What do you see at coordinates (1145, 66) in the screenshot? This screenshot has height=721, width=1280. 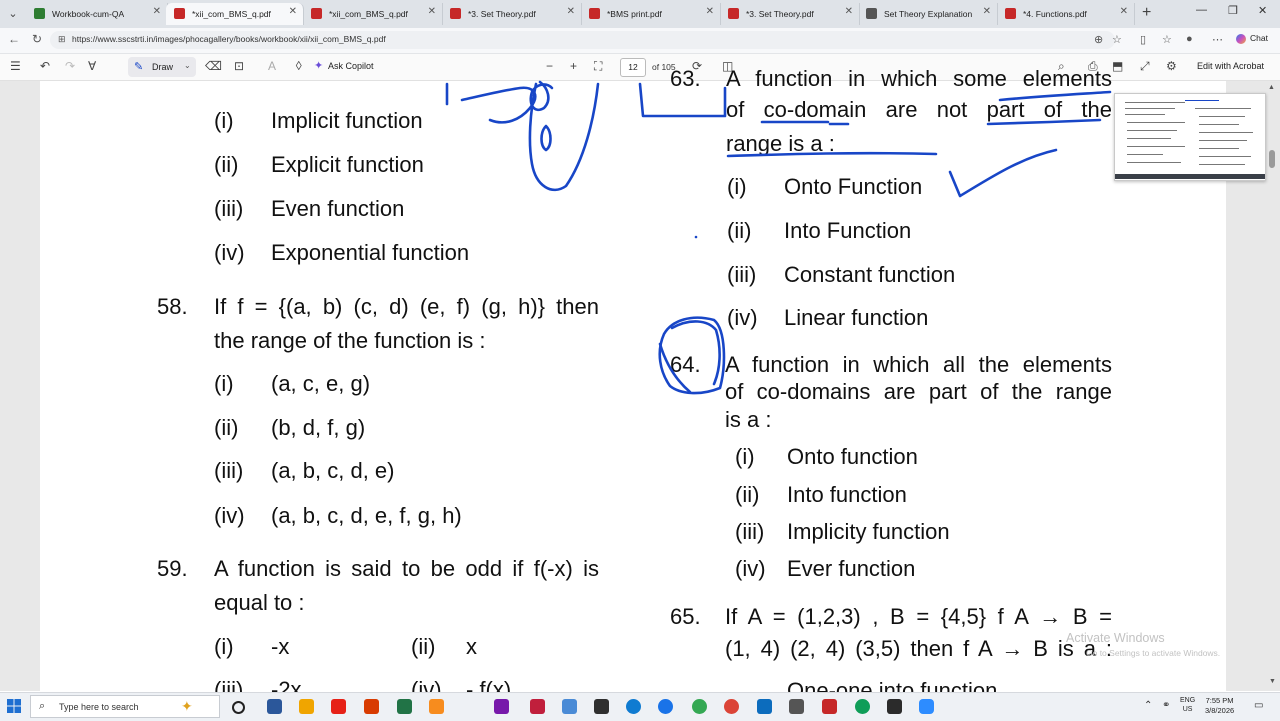 I see `fullscreen-icon: ⤢` at bounding box center [1145, 66].